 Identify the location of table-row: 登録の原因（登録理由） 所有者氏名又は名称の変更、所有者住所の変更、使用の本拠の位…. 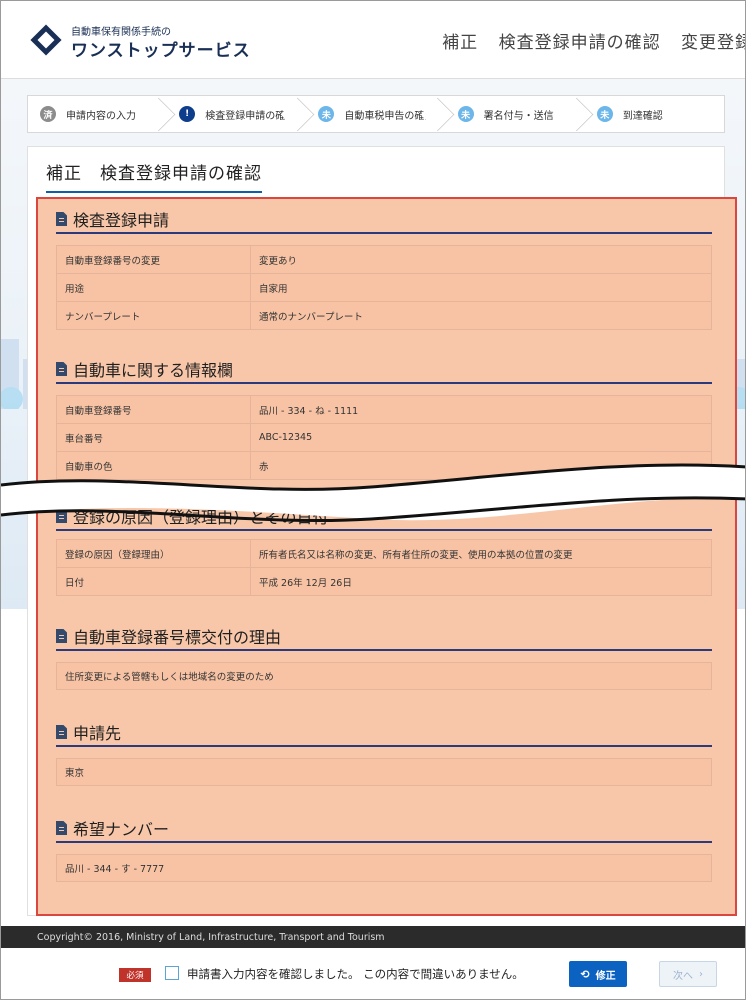
(384, 553).